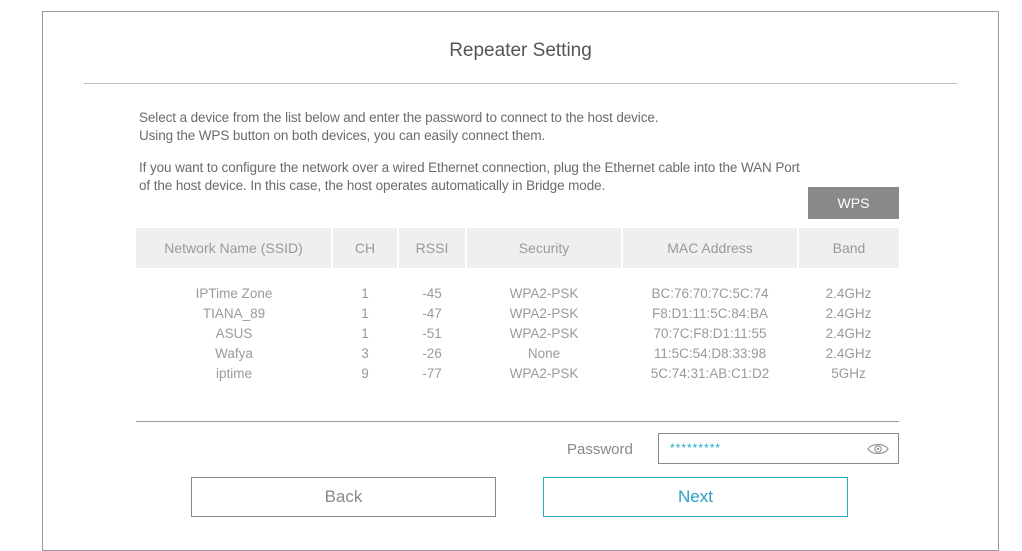 Image resolution: width=1022 pixels, height=551 pixels. What do you see at coordinates (853, 203) in the screenshot?
I see `wps-button: WPS` at bounding box center [853, 203].